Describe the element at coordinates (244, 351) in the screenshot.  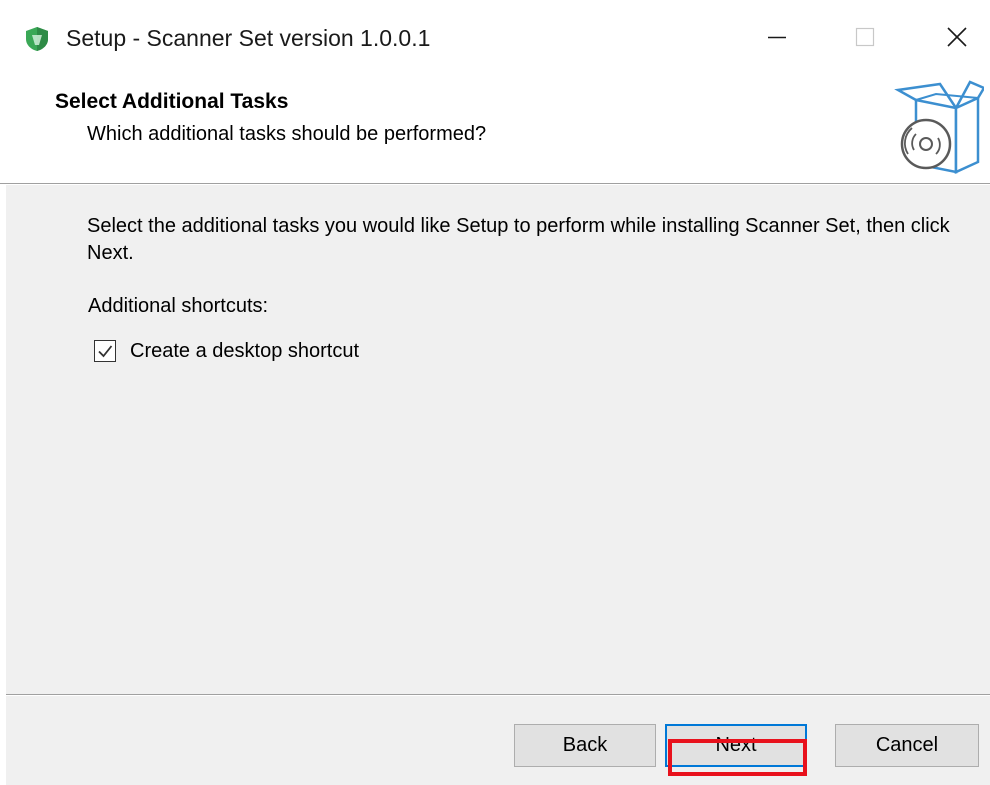
I see `desktop-shortcut-label: Create a desktop shortcut` at that location.